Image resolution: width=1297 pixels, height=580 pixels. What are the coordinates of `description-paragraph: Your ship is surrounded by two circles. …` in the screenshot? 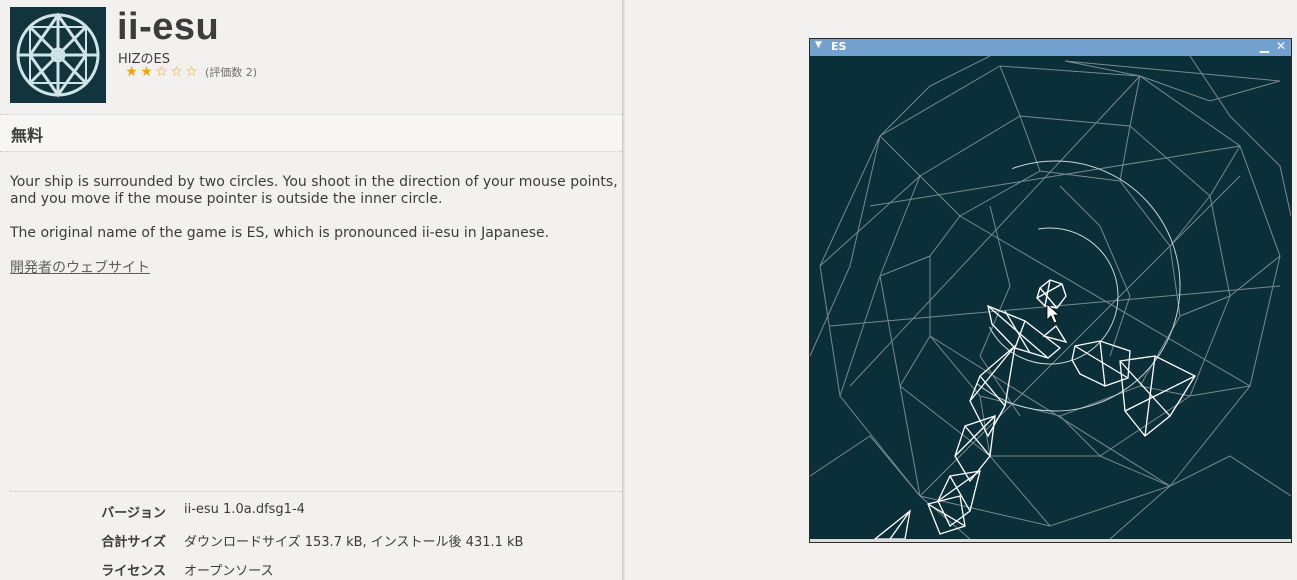 It's located at (314, 190).